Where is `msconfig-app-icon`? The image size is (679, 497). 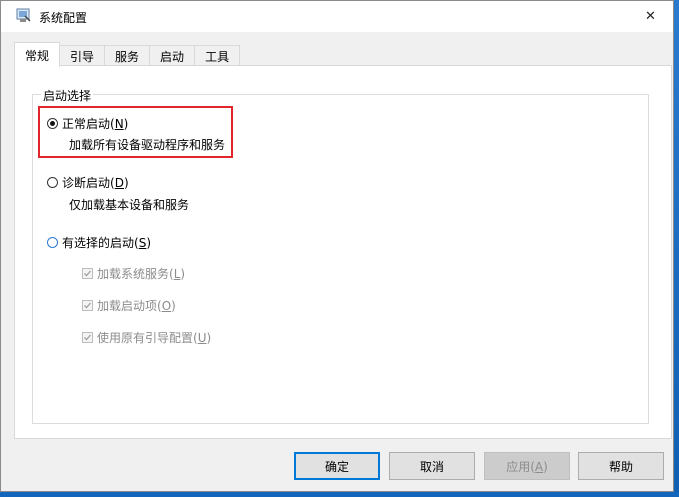
msconfig-app-icon is located at coordinates (23, 15).